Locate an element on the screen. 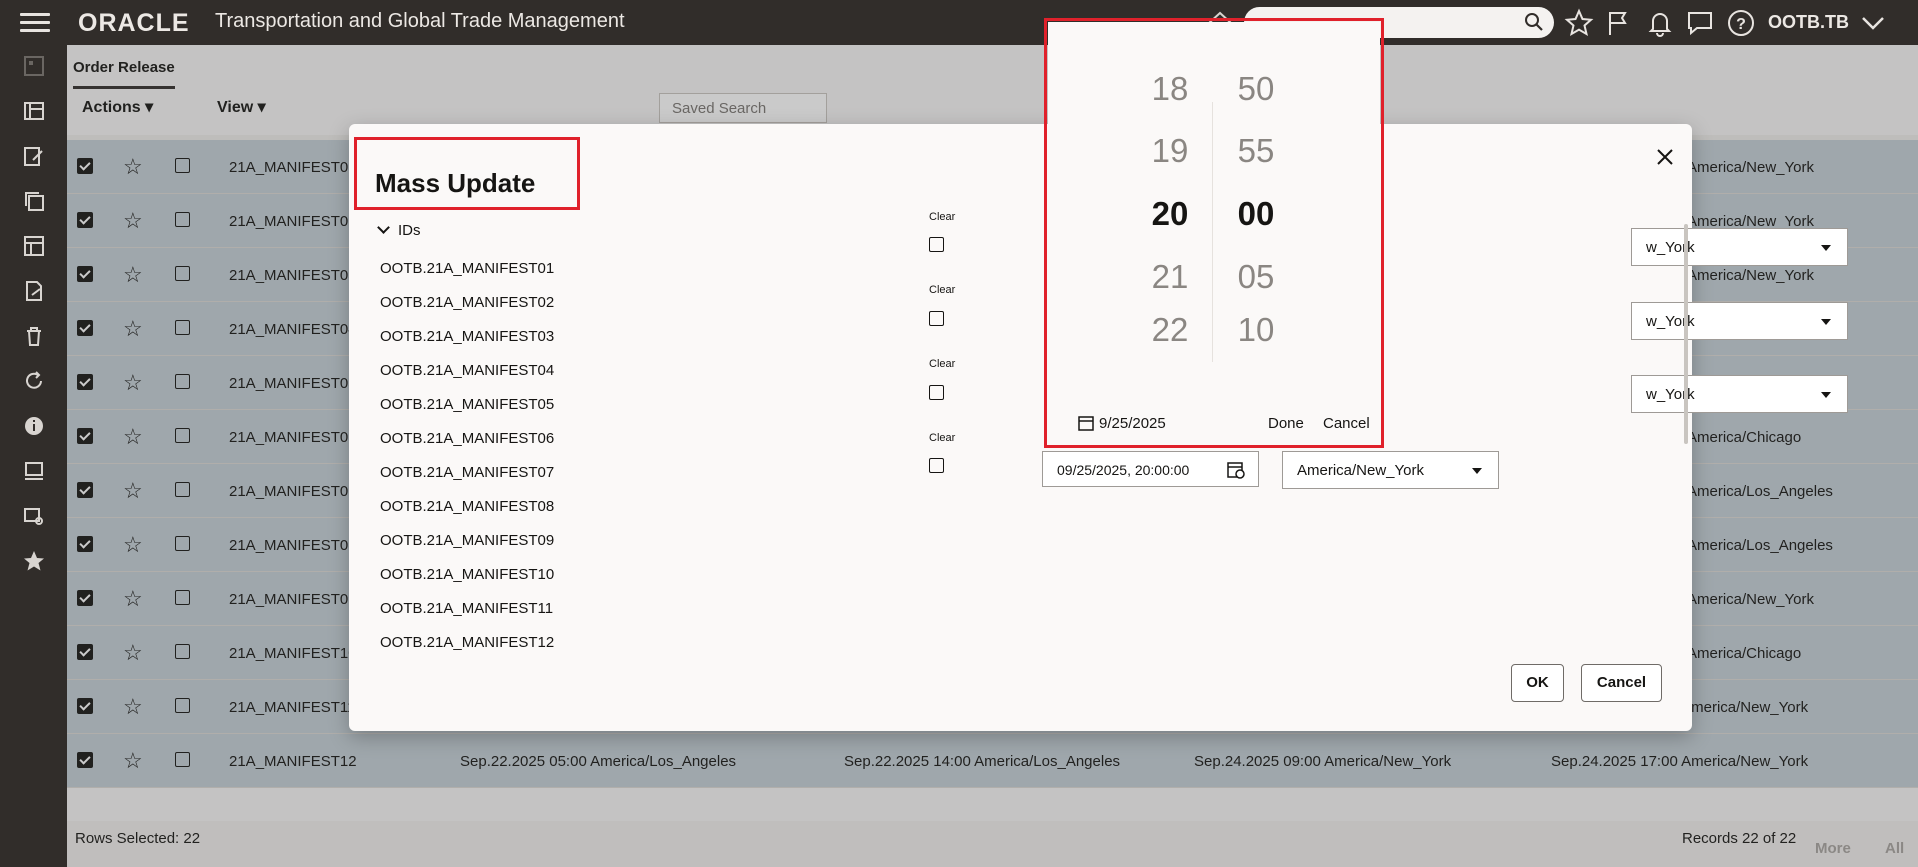  document-edit-icon is located at coordinates (34, 291).